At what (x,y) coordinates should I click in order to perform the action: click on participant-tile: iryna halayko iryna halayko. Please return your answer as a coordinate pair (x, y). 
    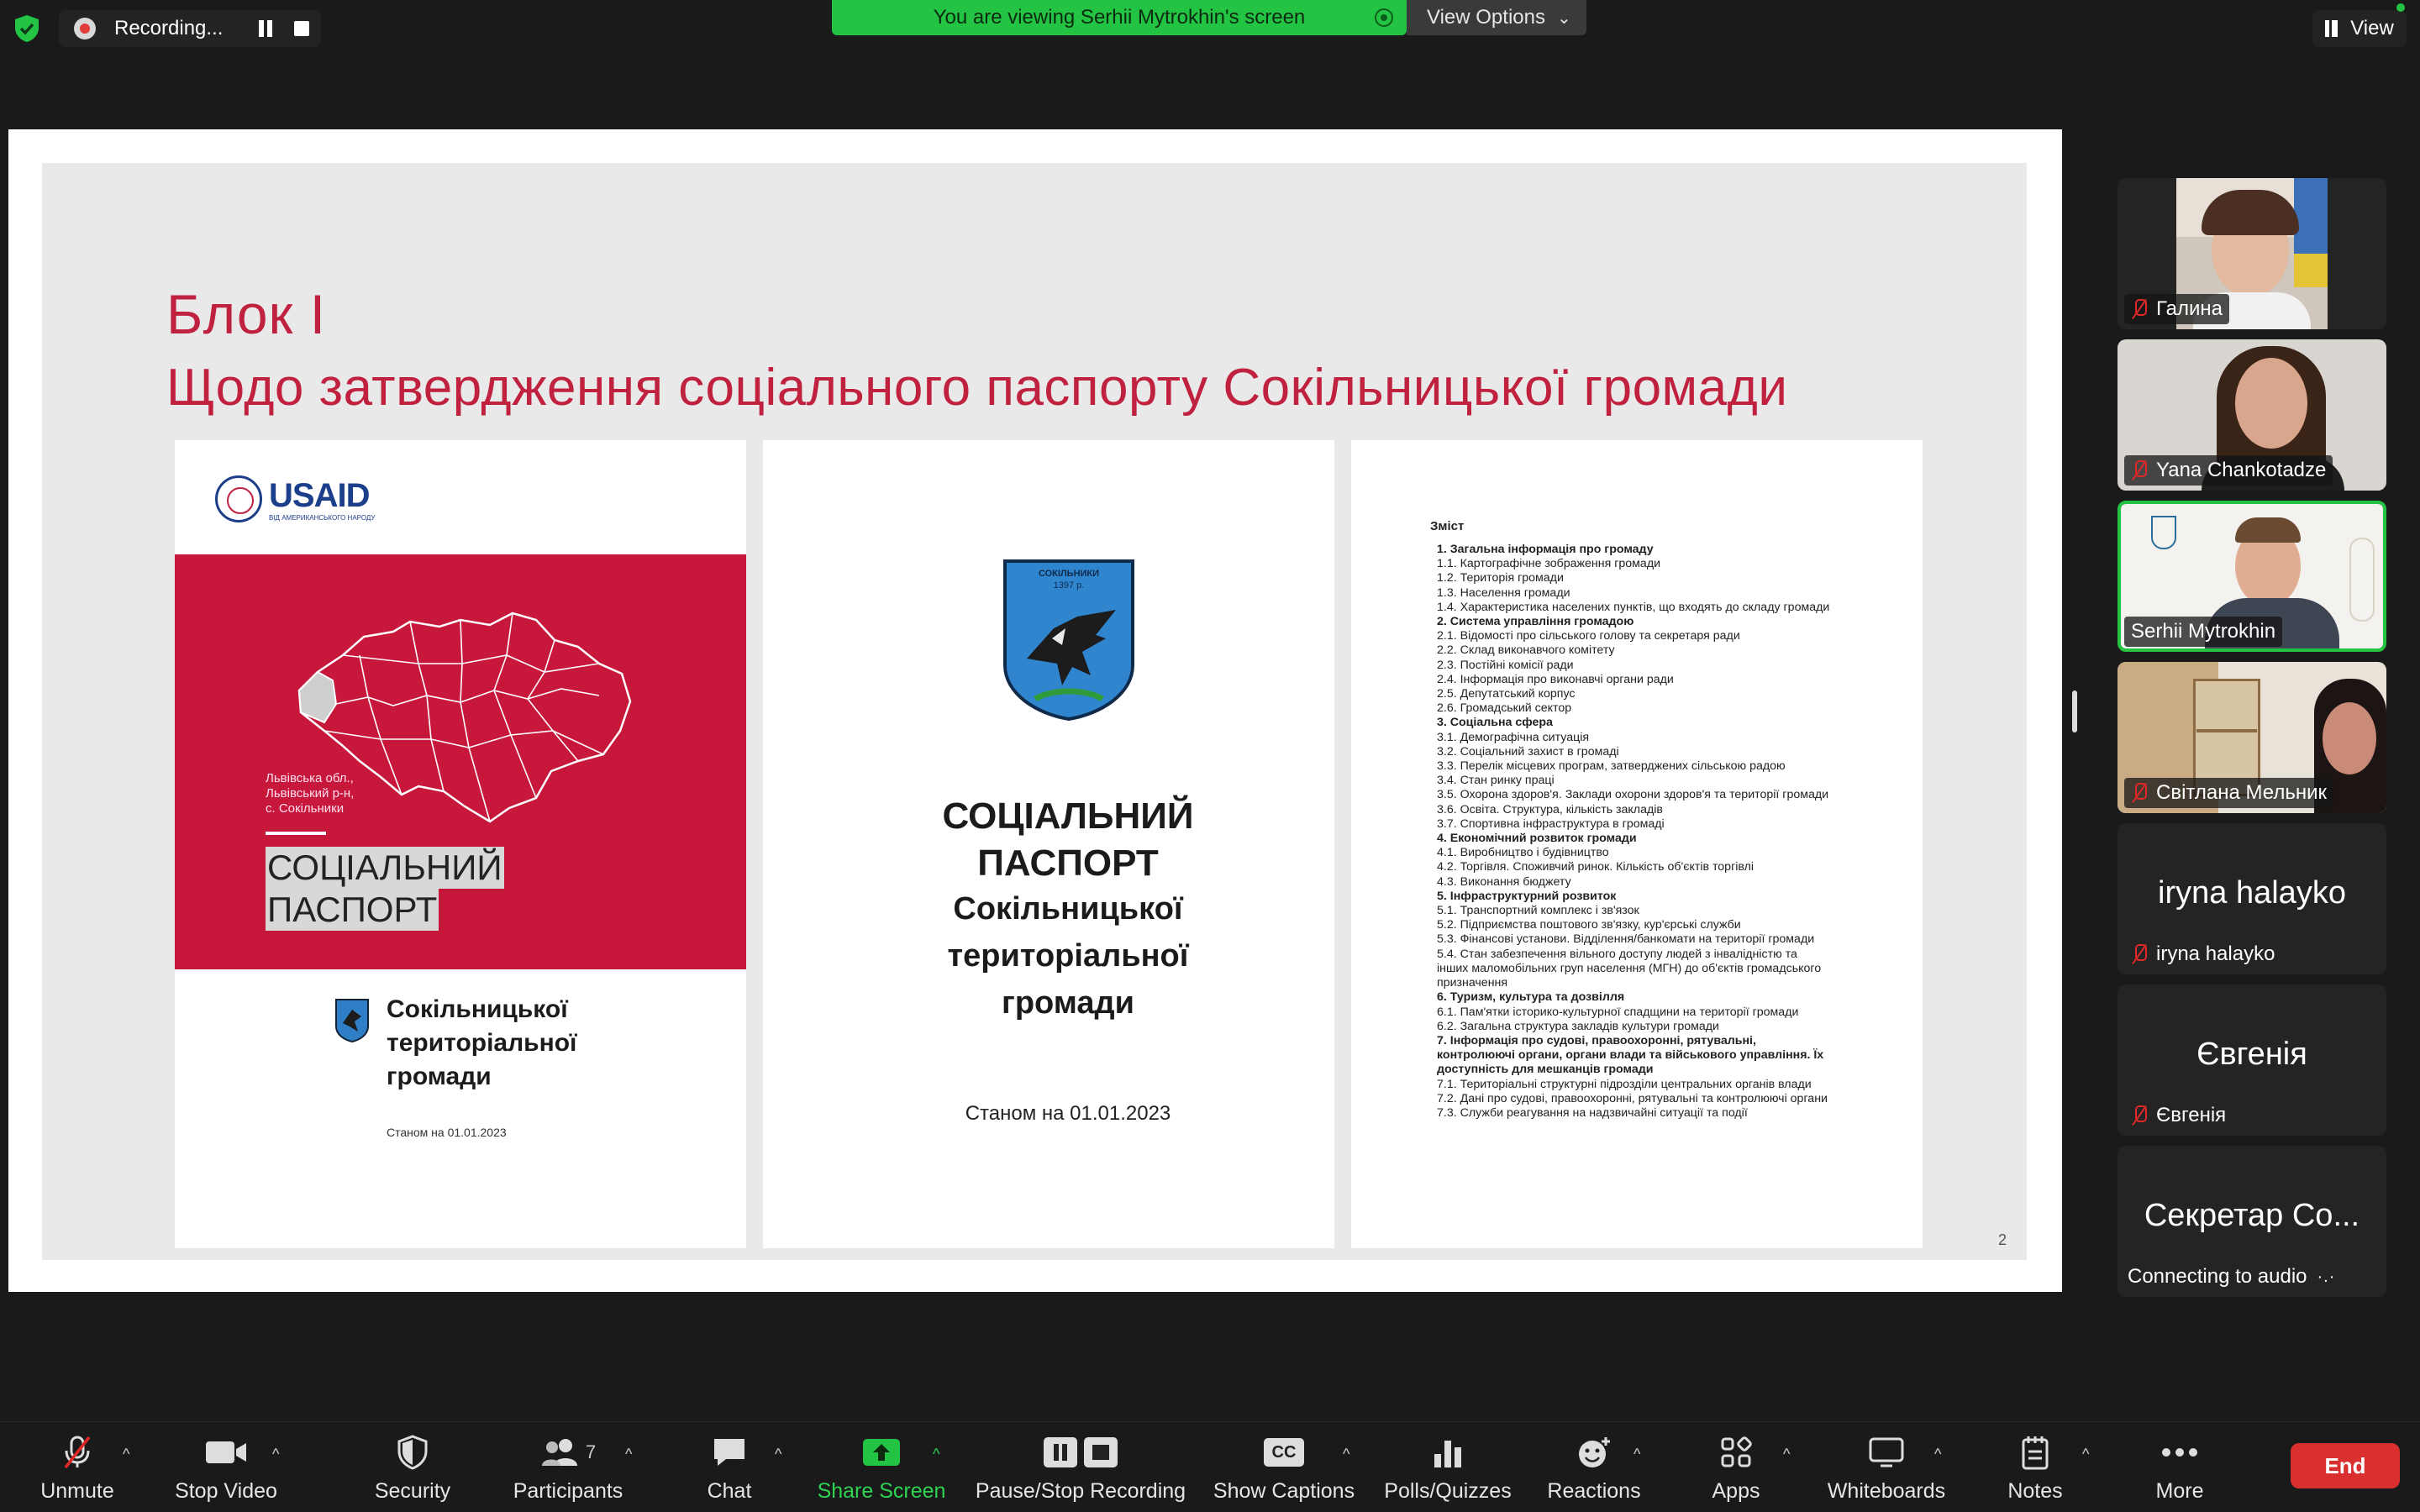
    Looking at the image, I should click on (2252, 898).